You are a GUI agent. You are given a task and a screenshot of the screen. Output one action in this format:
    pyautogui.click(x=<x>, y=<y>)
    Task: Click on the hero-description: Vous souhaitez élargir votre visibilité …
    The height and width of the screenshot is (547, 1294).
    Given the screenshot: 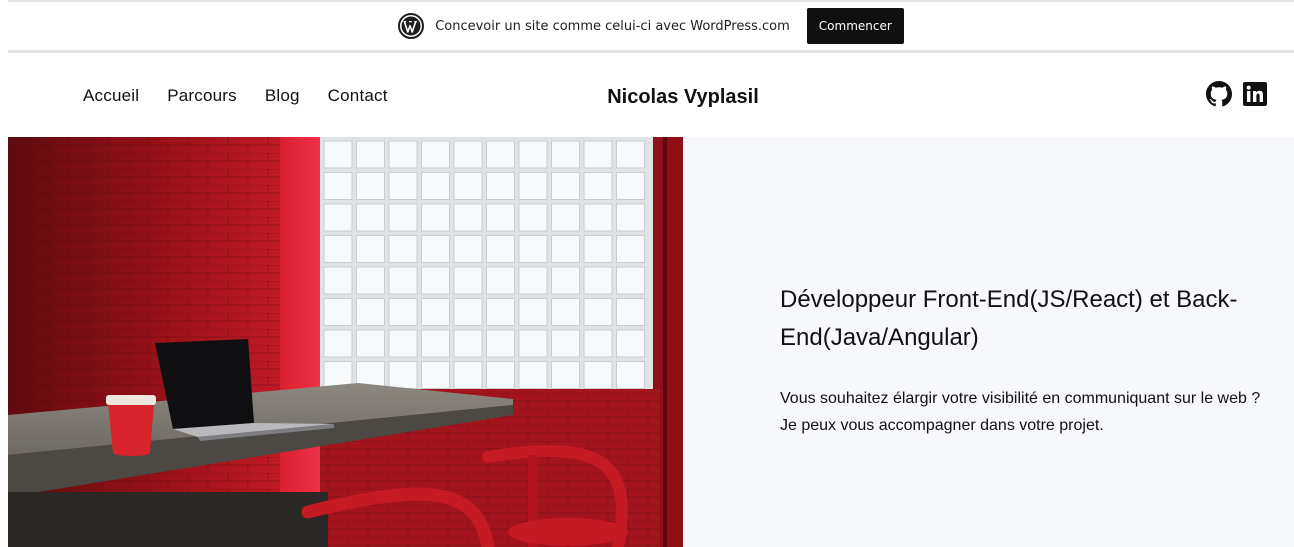 What is the action you would take?
    pyautogui.click(x=1020, y=412)
    